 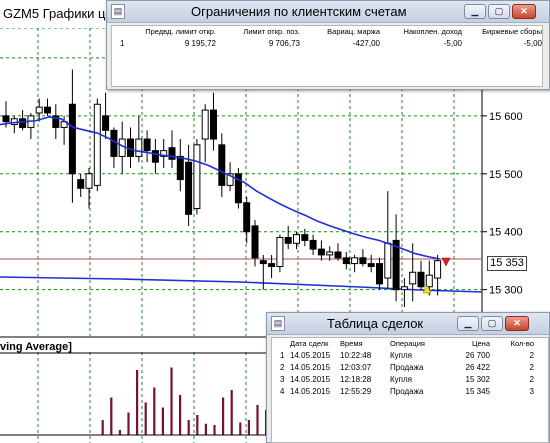 What do you see at coordinates (503, 32) in the screenshot?
I see `column-header: Биржевые сборы` at bounding box center [503, 32].